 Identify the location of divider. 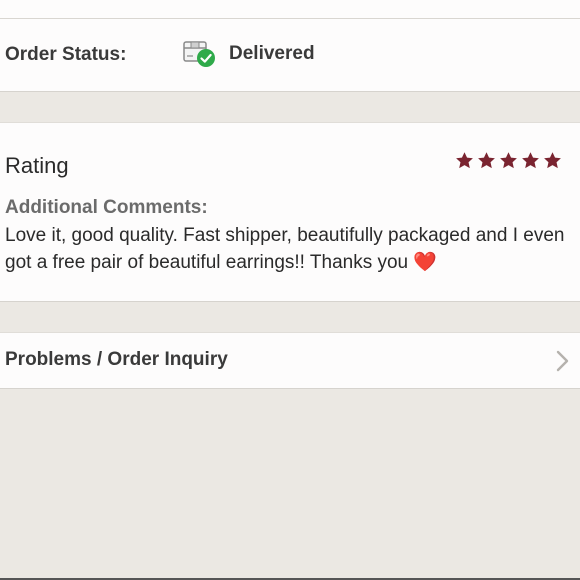
(290, 18).